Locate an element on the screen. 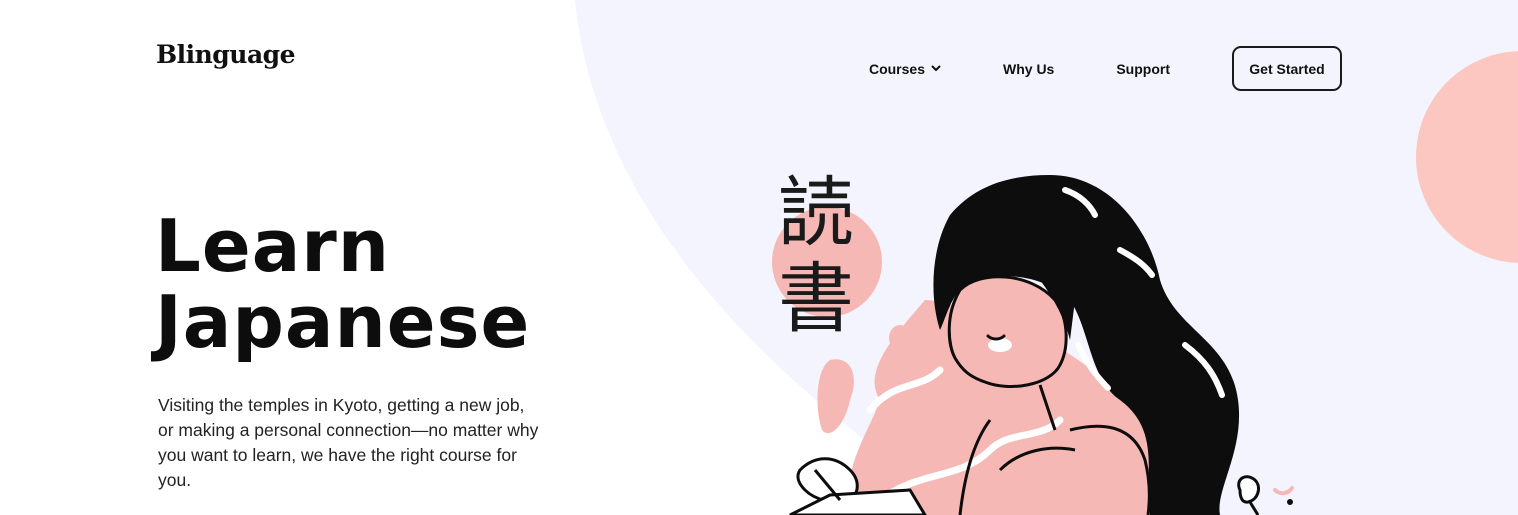 This screenshot has height=515, width=1518. hero-title: Learn Japanese is located at coordinates (342, 284).